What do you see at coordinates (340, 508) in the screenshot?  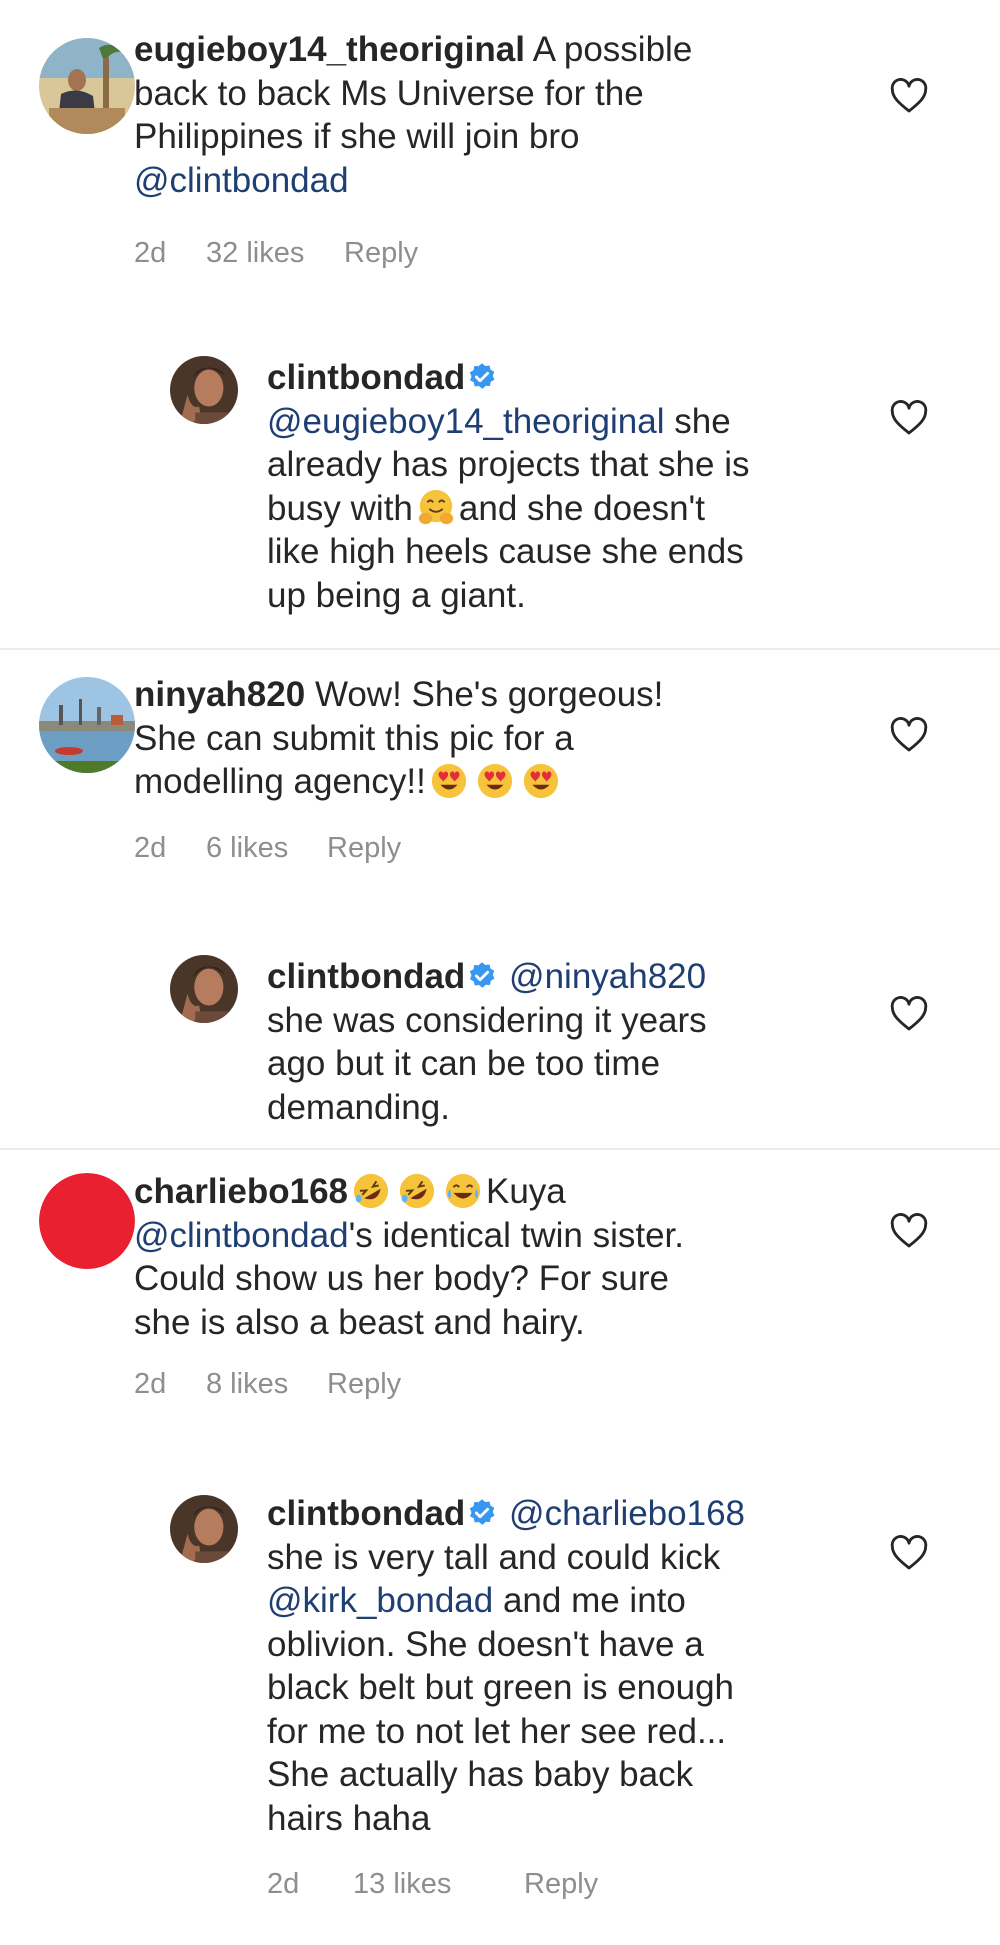 I see `comment-text: busy with` at bounding box center [340, 508].